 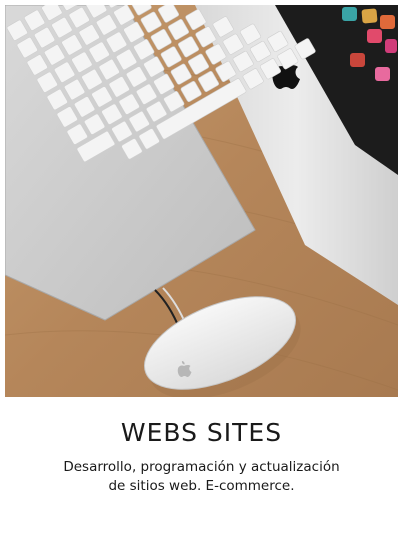 What do you see at coordinates (201, 486) in the screenshot?
I see `card-description-line-2: de sitios web. E-commerce.` at bounding box center [201, 486].